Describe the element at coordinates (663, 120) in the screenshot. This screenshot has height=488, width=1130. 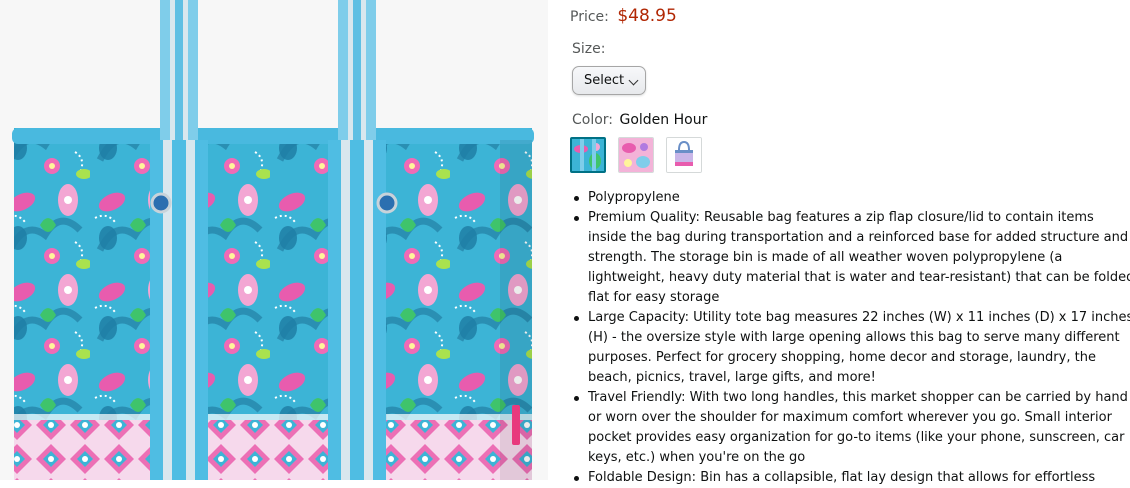
I see `color-value: Golden Hour` at that location.